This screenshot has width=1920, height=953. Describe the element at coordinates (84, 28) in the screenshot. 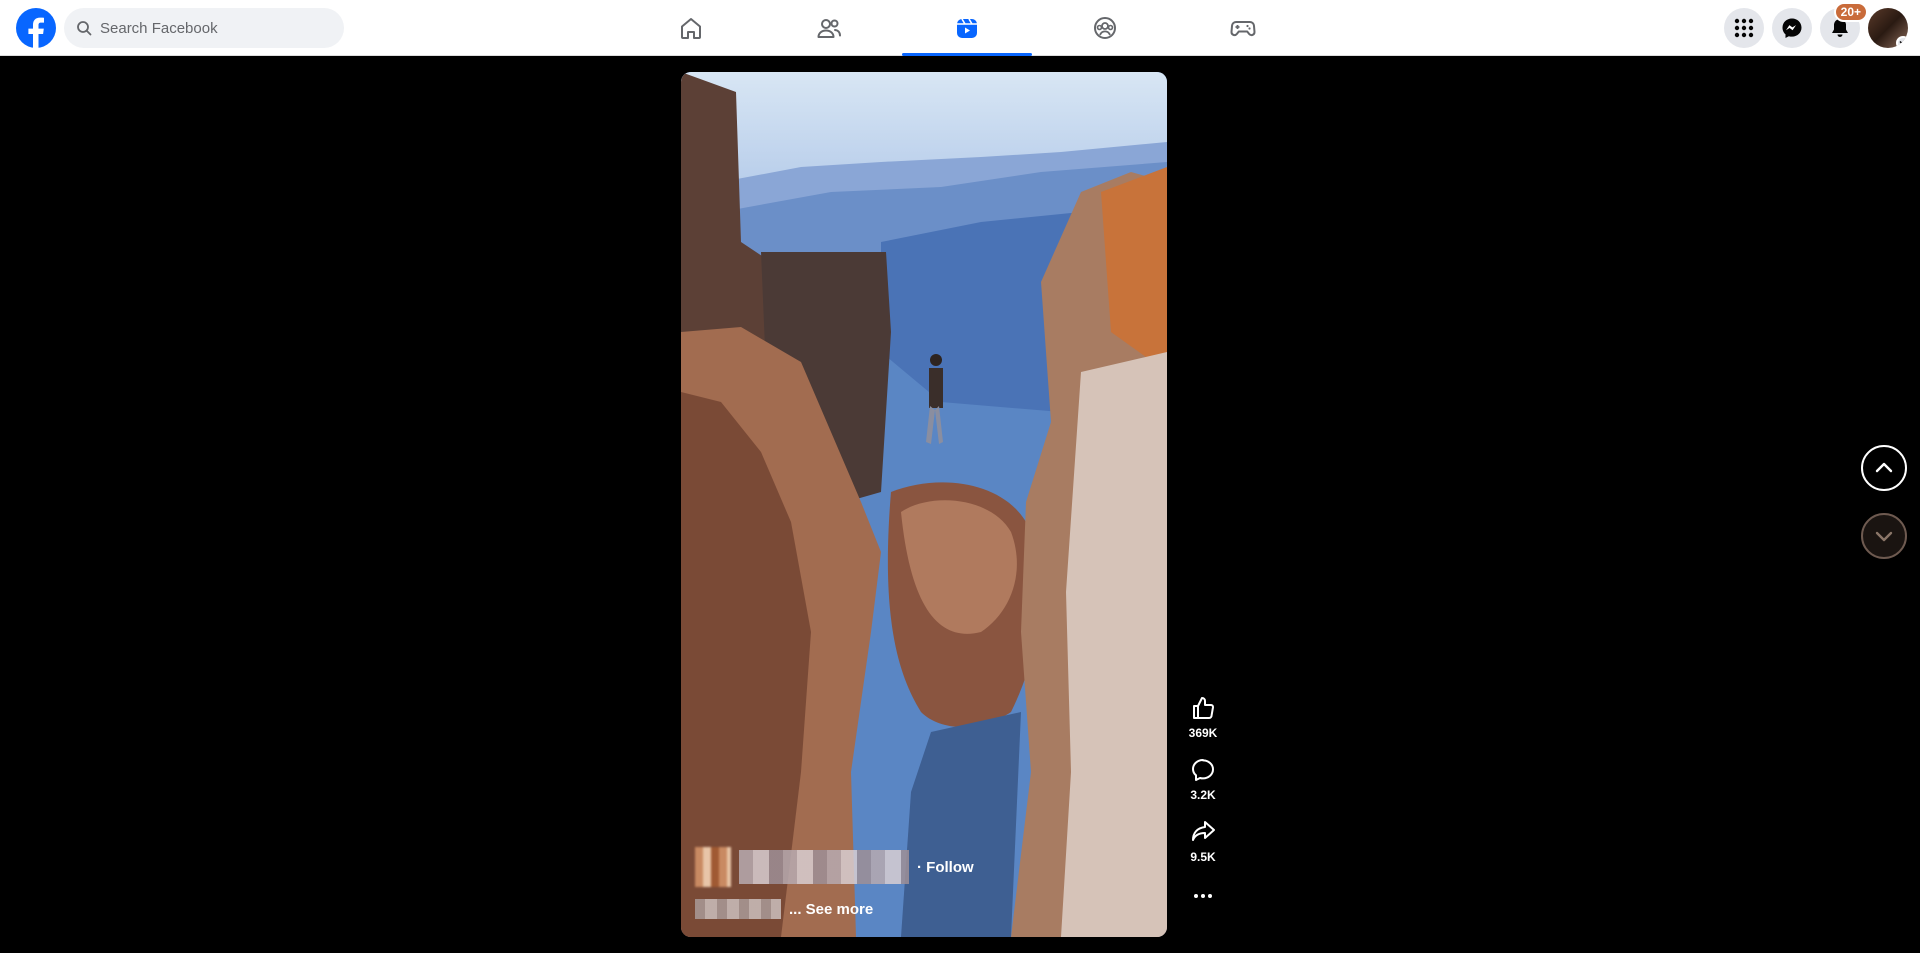

I see `search-icon` at that location.